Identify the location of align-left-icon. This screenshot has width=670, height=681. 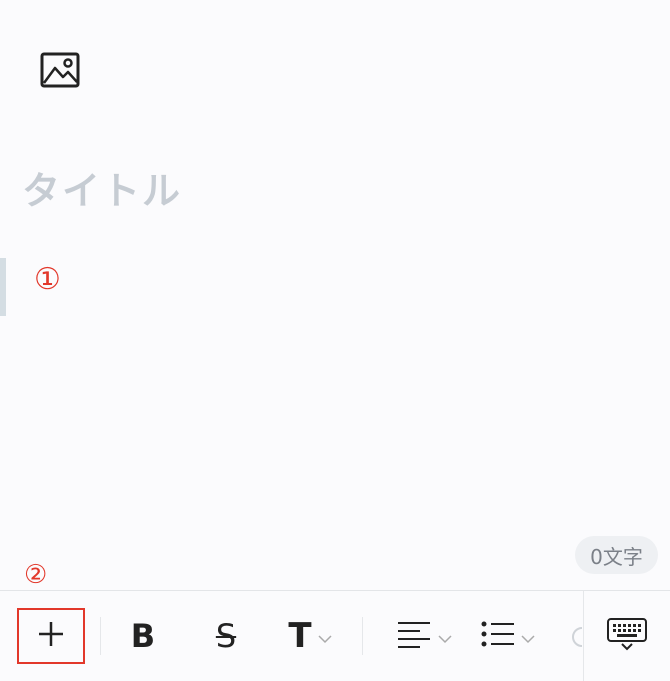
(414, 636).